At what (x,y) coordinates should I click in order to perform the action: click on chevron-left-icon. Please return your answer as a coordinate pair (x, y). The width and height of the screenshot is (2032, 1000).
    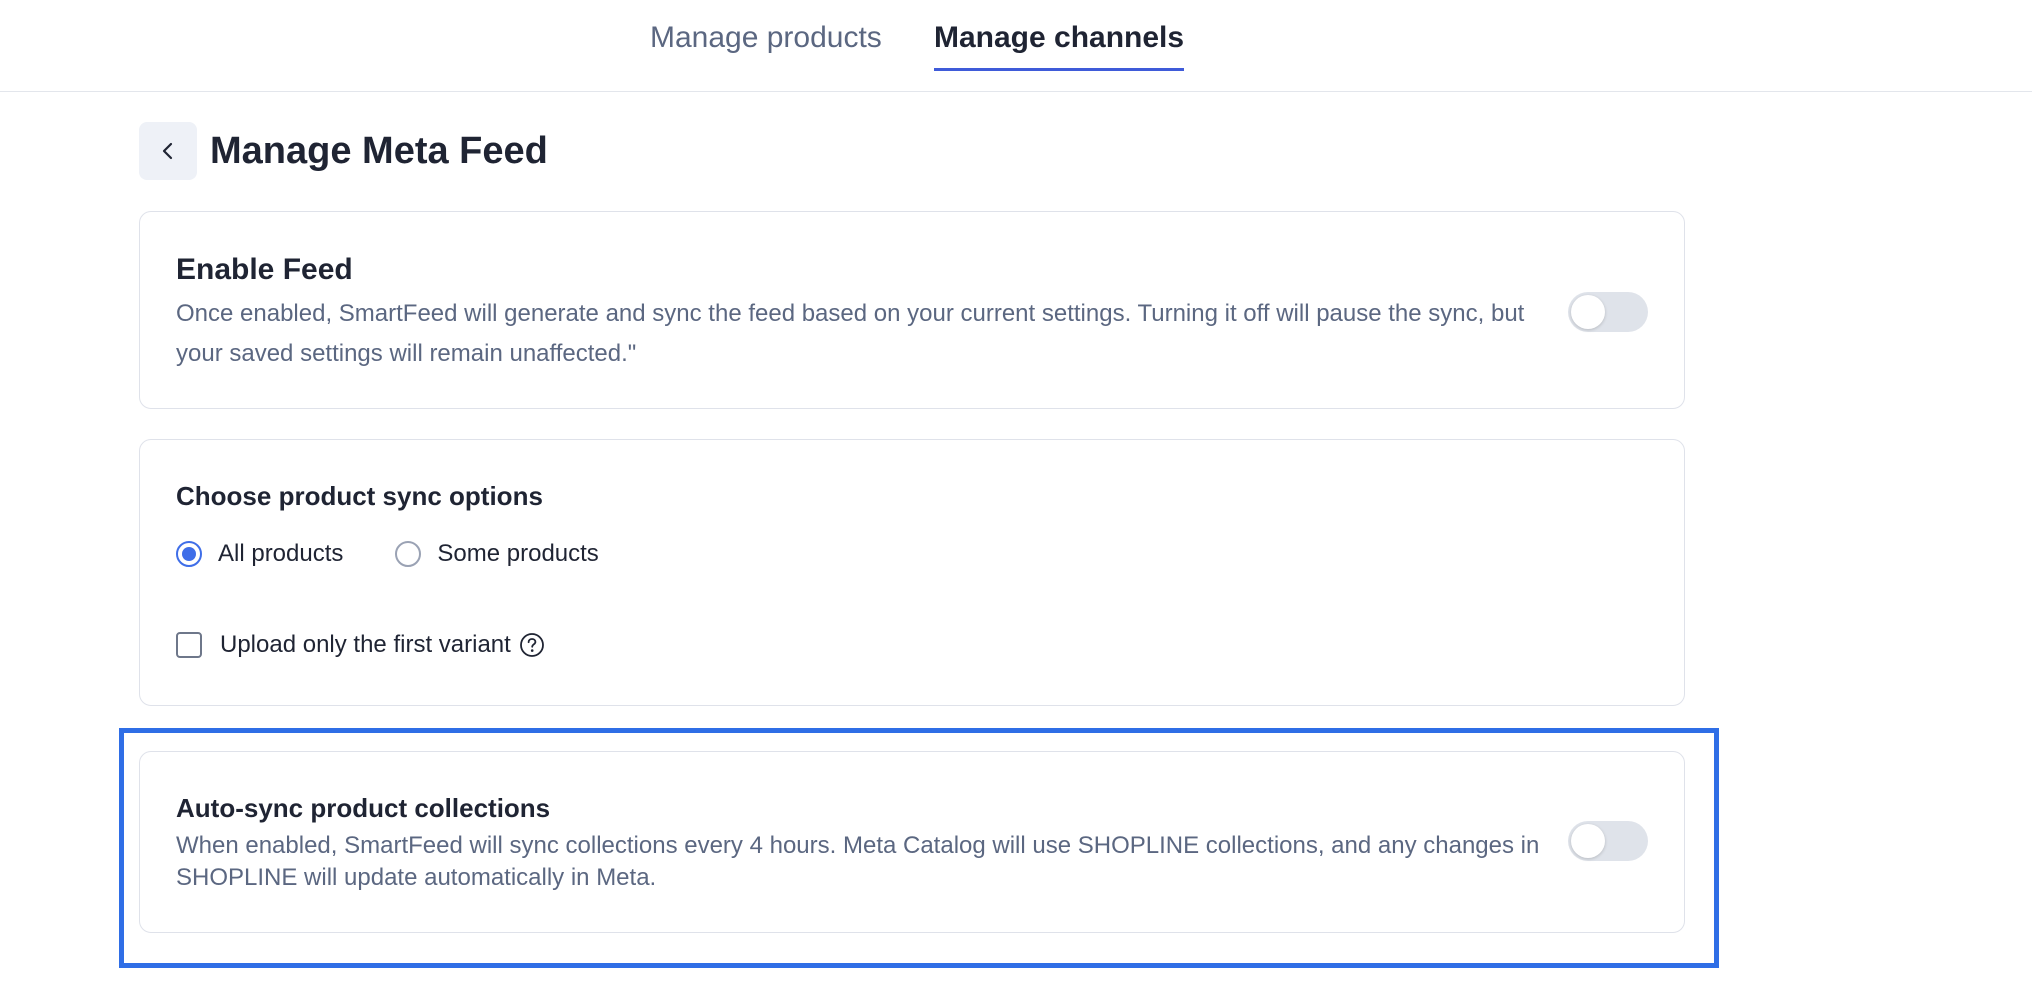
    Looking at the image, I should click on (167, 151).